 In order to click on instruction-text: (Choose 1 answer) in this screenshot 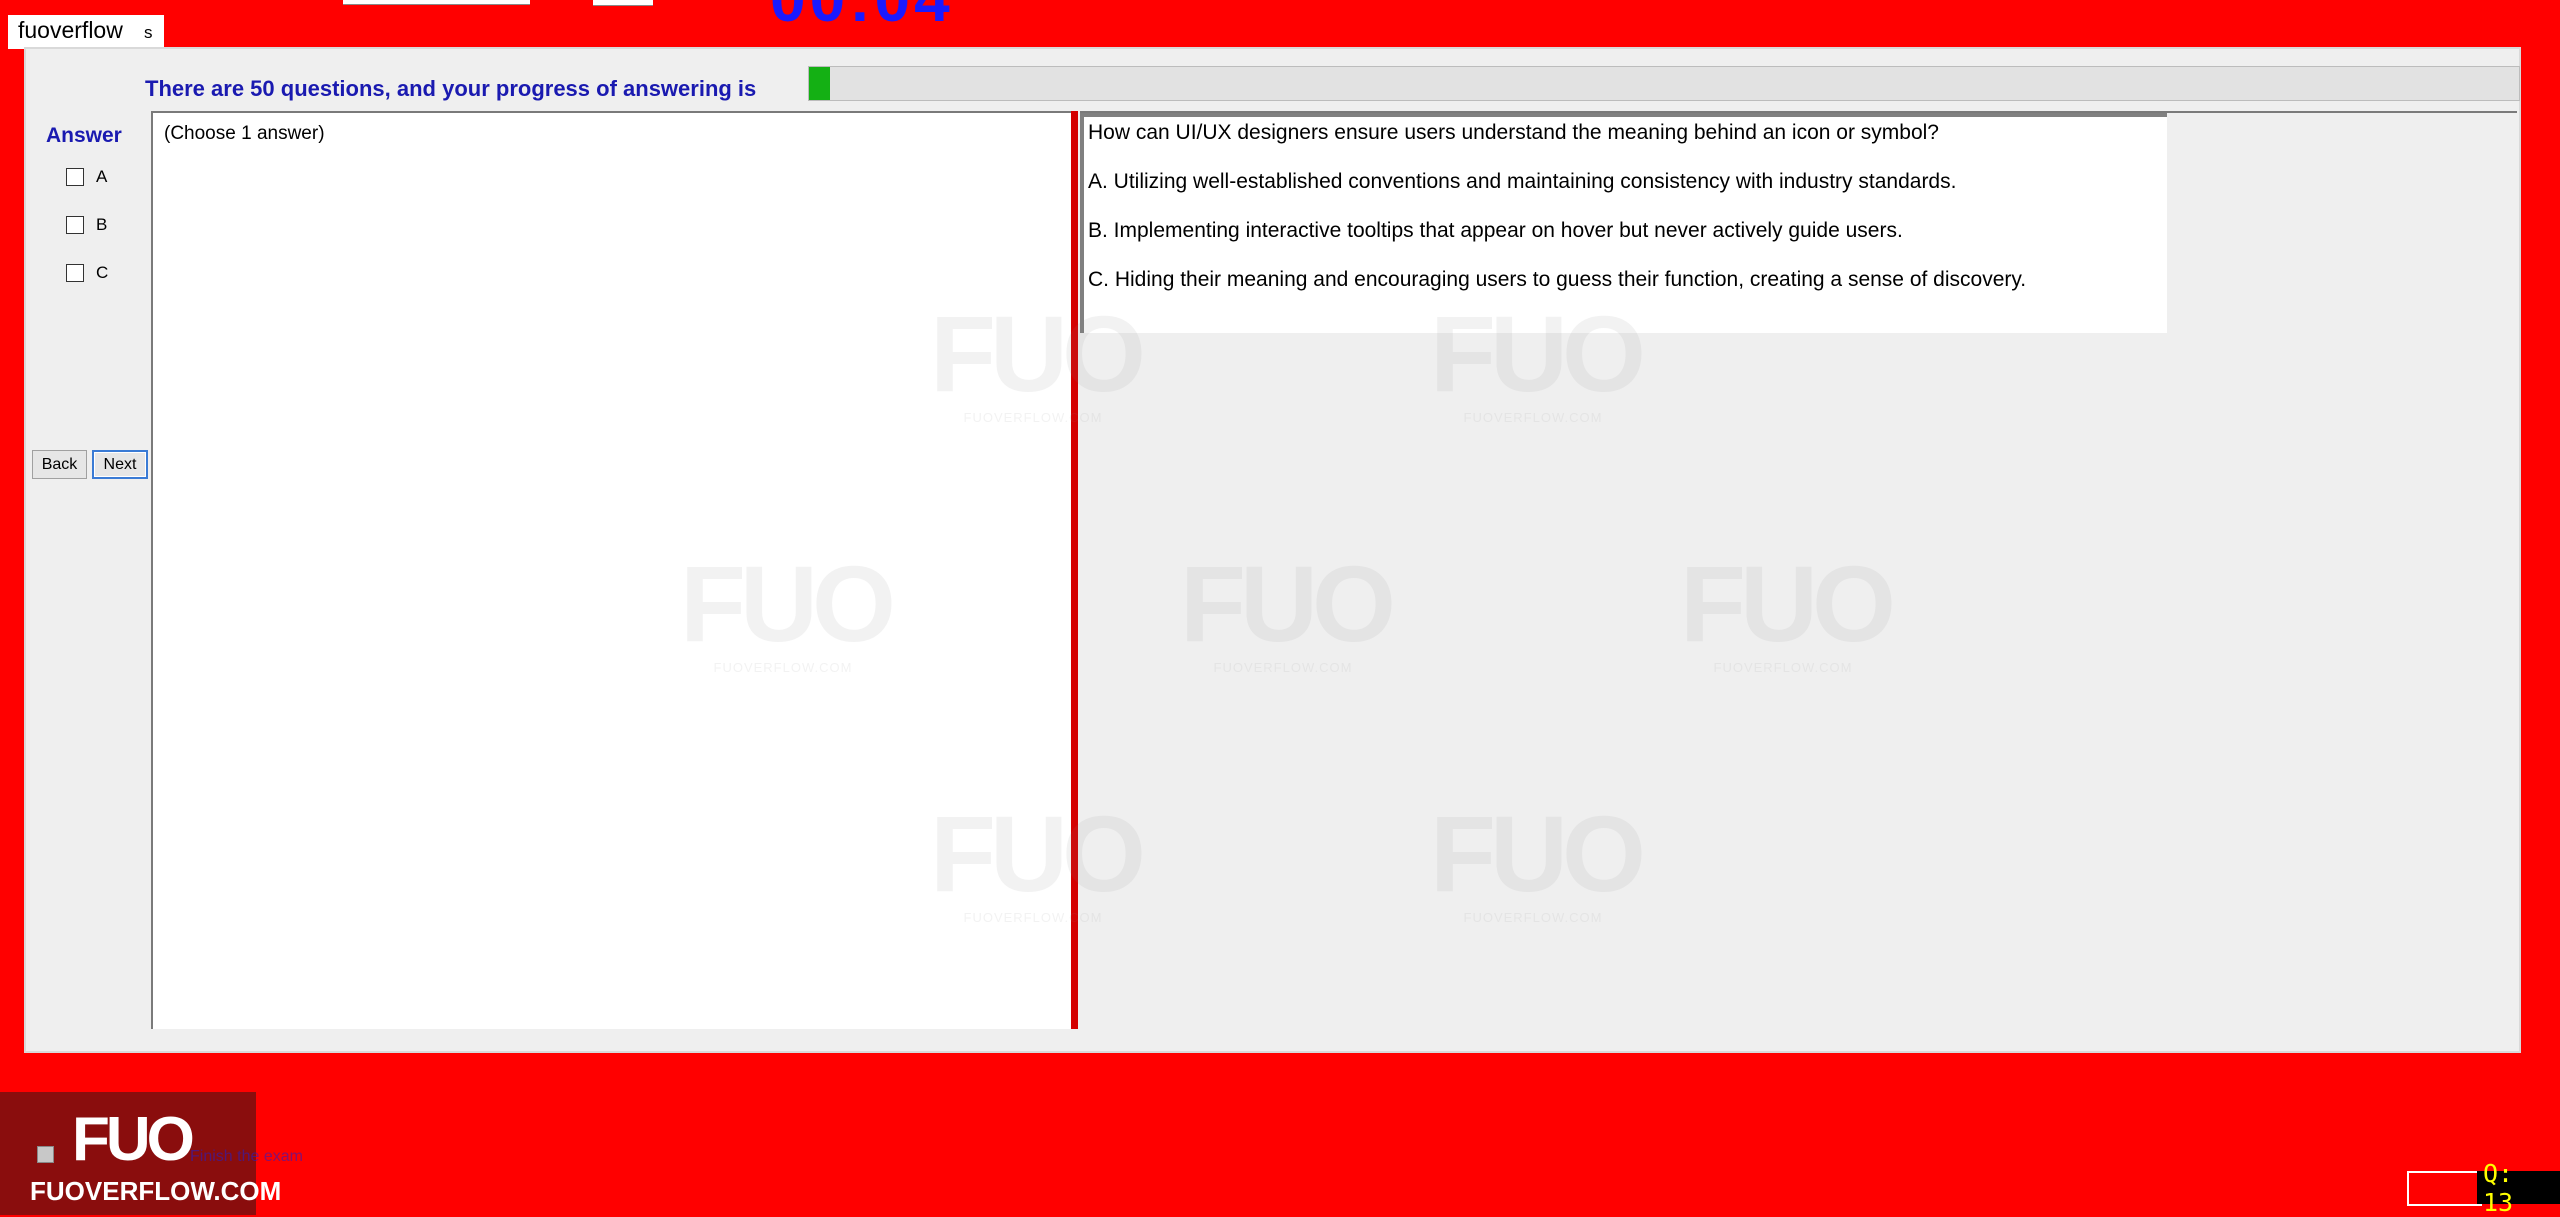, I will do `click(244, 133)`.